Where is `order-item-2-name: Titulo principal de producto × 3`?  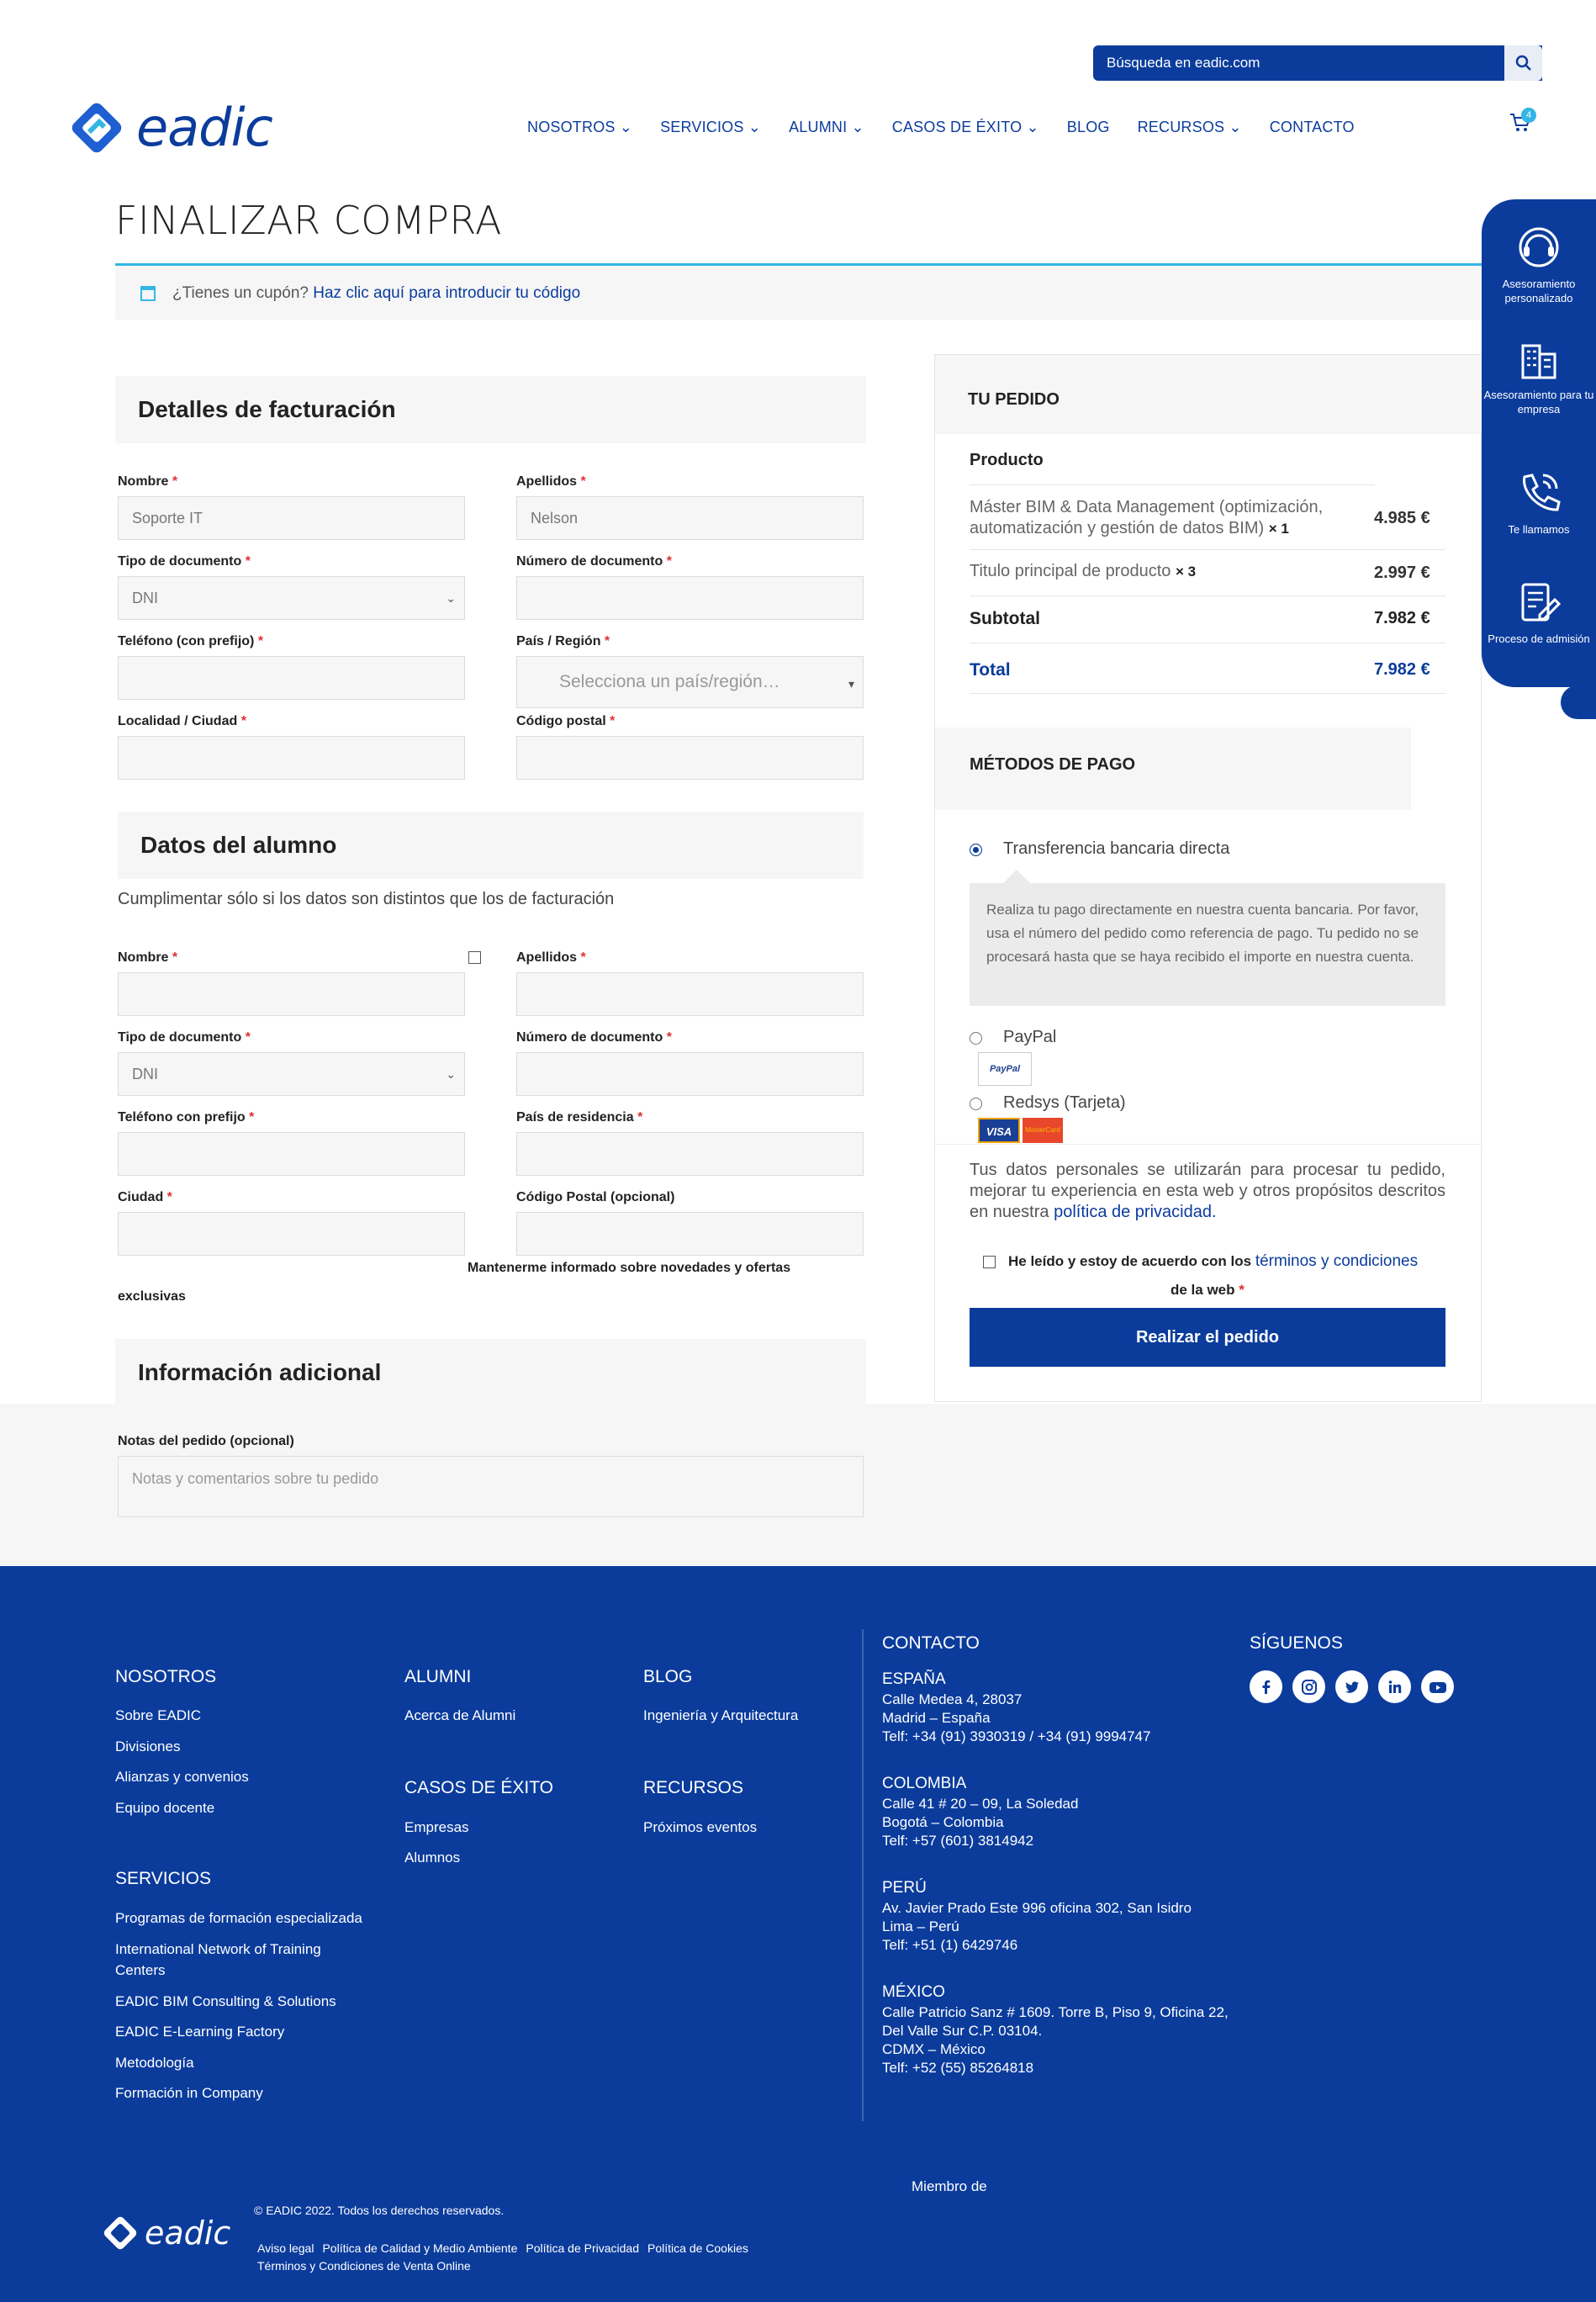
order-item-2-name: Titulo principal de producto × 3 is located at coordinates (1083, 571).